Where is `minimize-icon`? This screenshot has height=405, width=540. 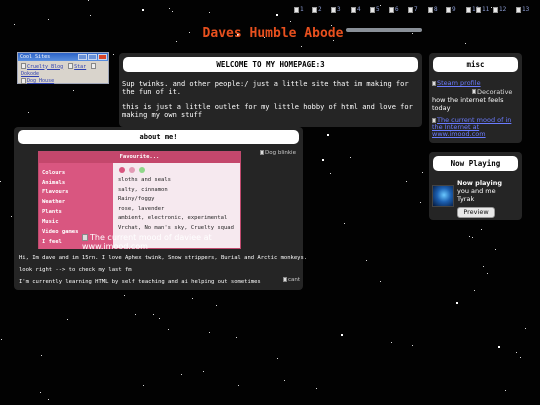 minimize-icon is located at coordinates (82, 57).